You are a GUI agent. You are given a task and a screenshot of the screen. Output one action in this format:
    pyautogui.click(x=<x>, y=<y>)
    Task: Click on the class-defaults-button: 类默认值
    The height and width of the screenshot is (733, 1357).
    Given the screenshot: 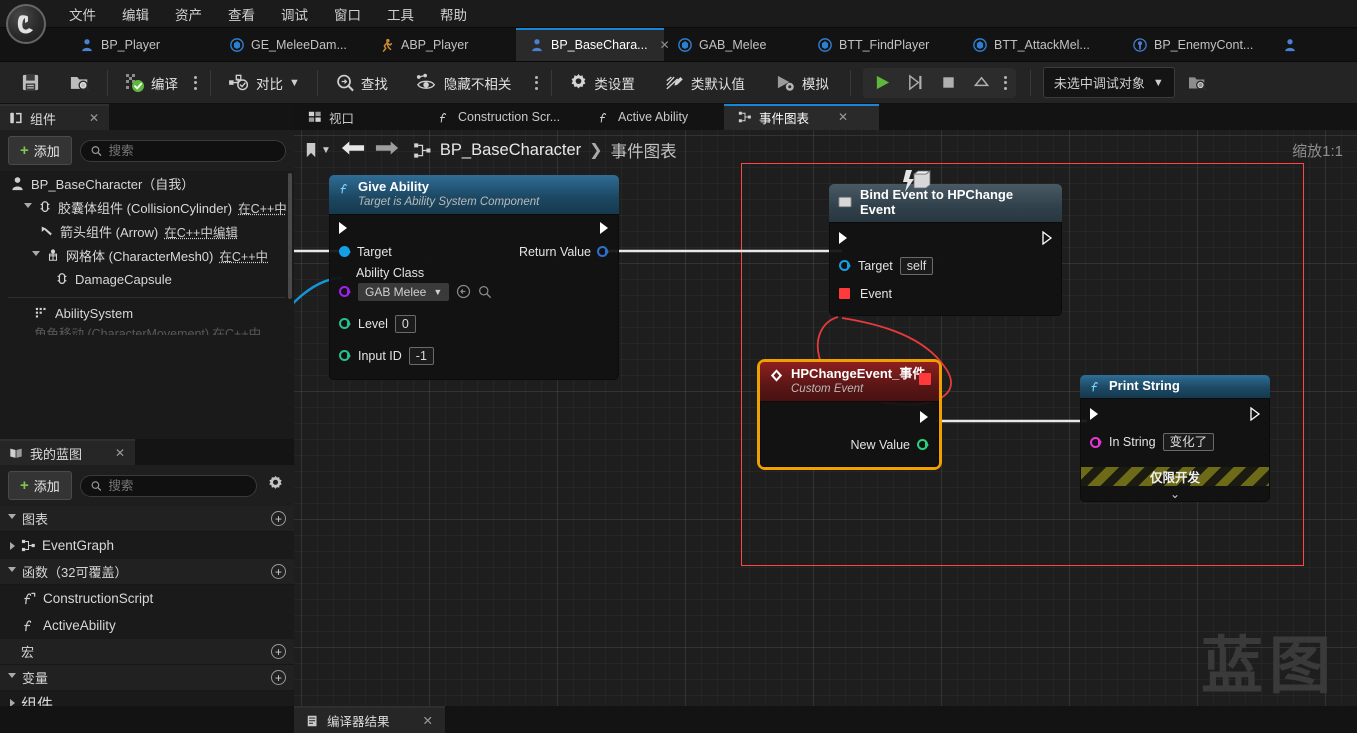 What is the action you would take?
    pyautogui.click(x=705, y=83)
    